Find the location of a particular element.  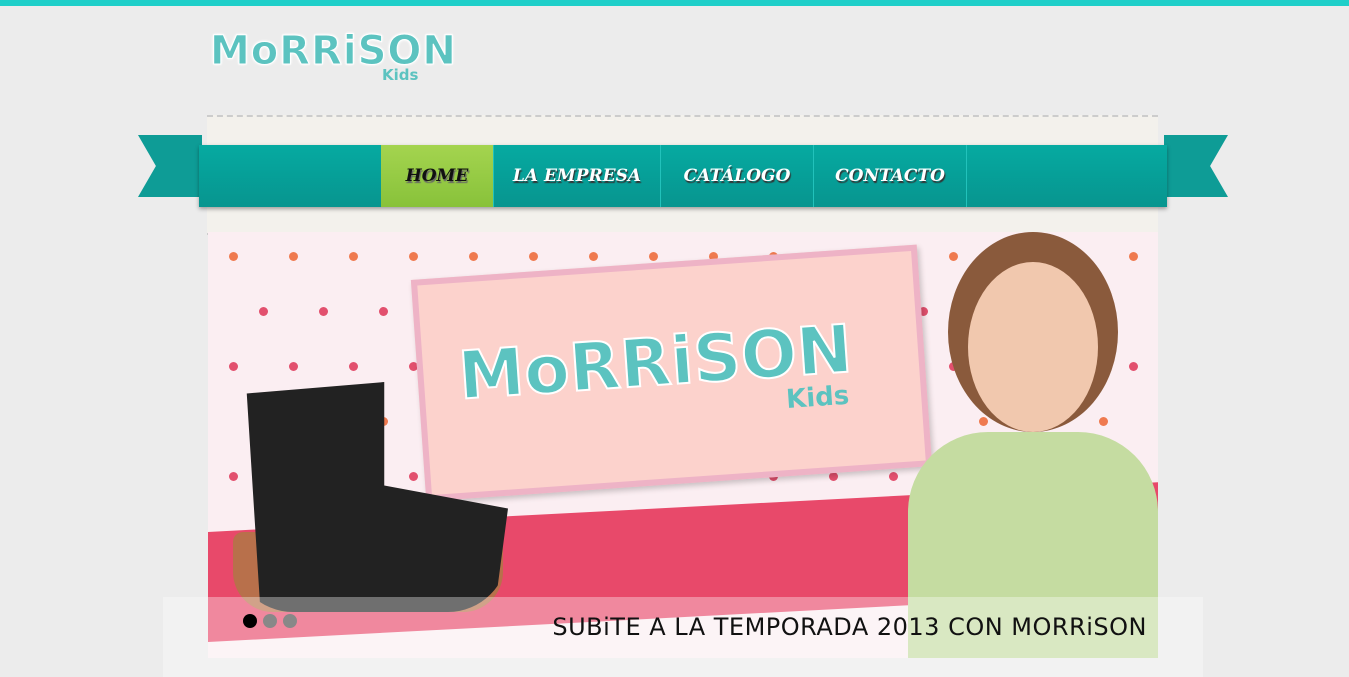

slider-caption: SUBiTE A LA TEMPORADA 2013 CON MORRiSON is located at coordinates (849, 627).